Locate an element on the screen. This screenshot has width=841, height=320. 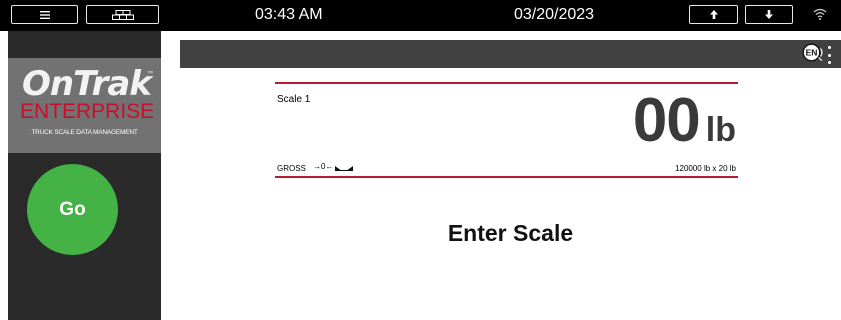
clock-time: 03:43 AM is located at coordinates (289, 14).